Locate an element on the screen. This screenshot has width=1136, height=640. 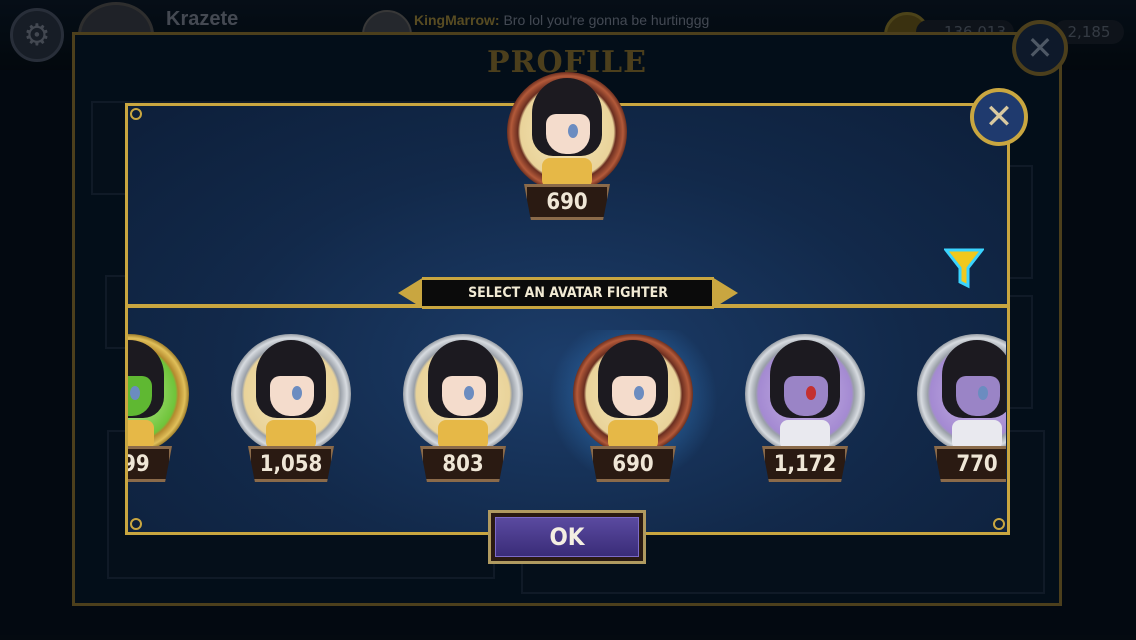
avatar-score: 1,172 is located at coordinates (805, 464).